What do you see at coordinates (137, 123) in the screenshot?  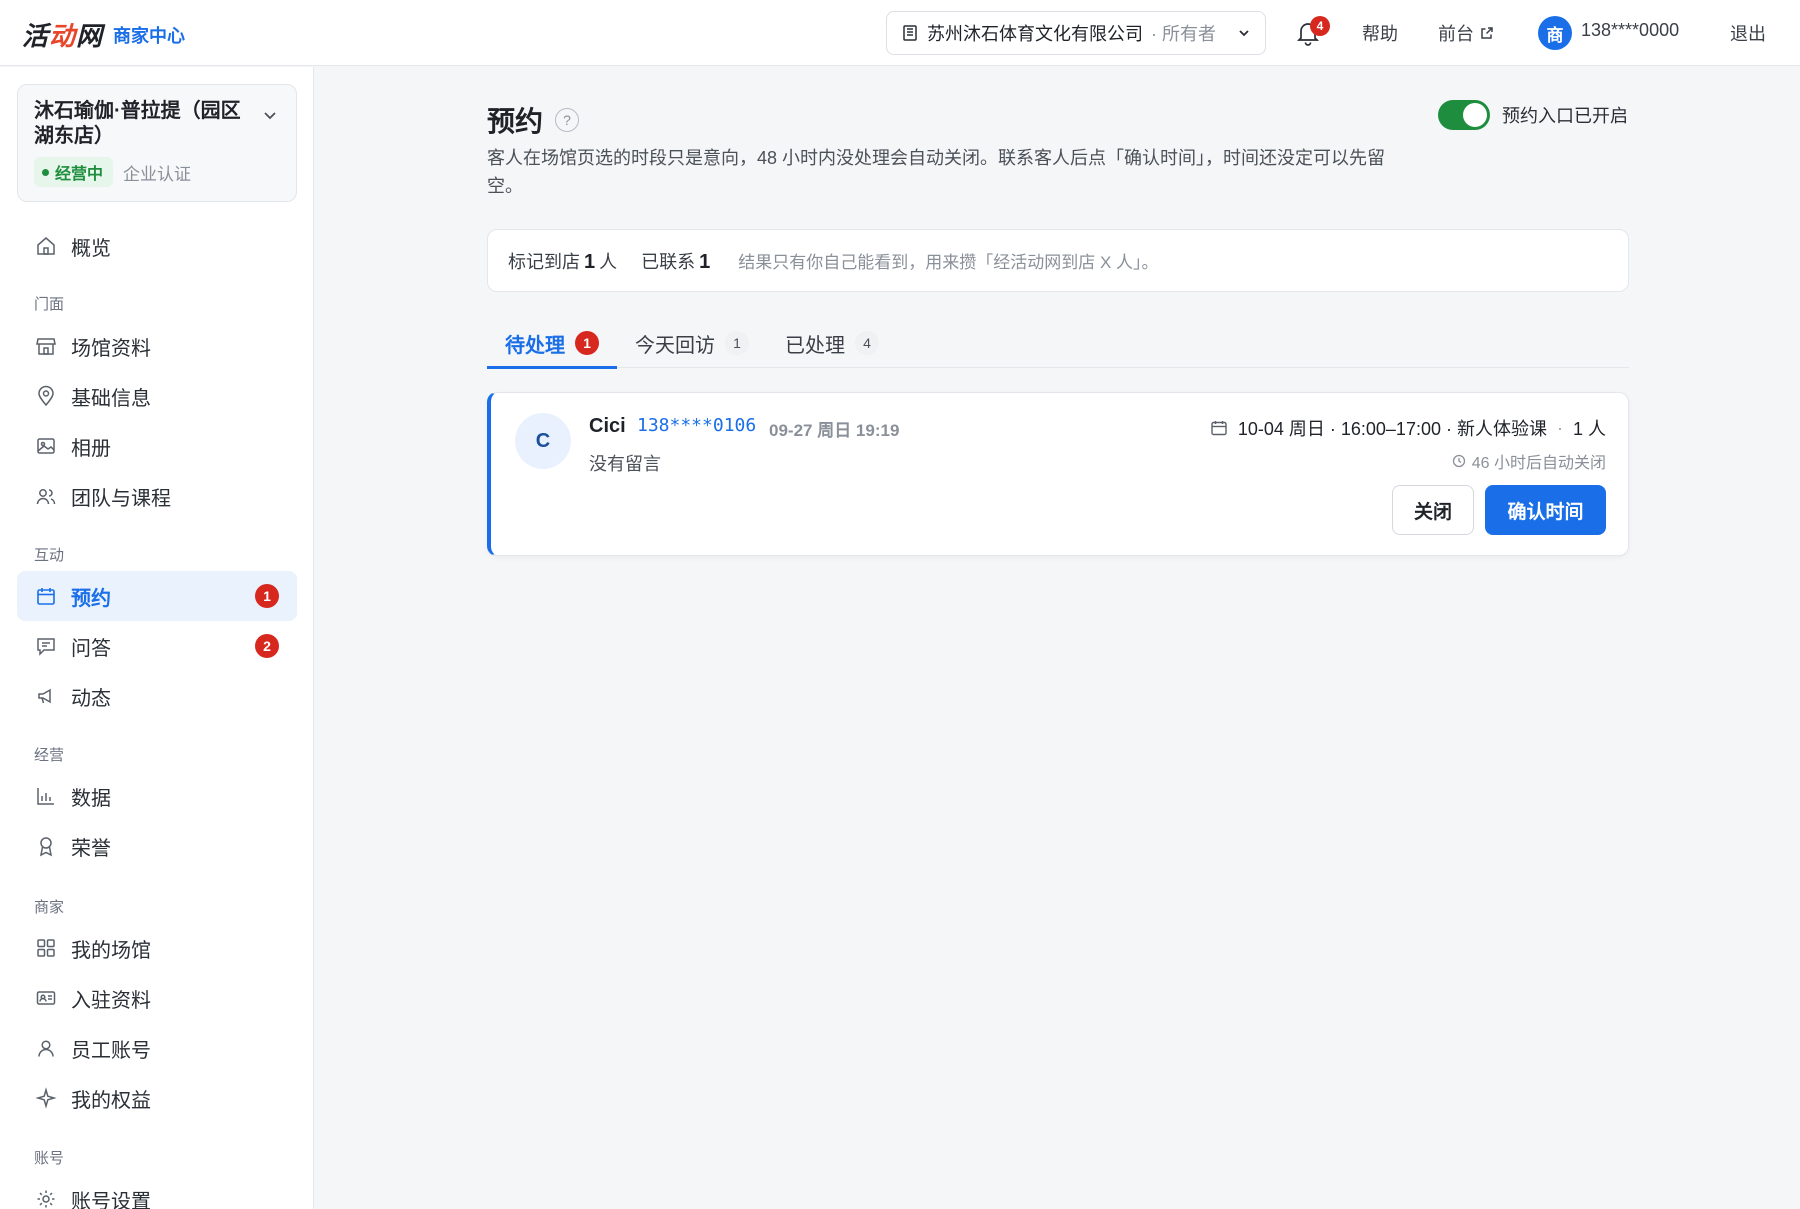 I see `shop-name: 沐石瑜伽·普拉提（园区湖东店）` at bounding box center [137, 123].